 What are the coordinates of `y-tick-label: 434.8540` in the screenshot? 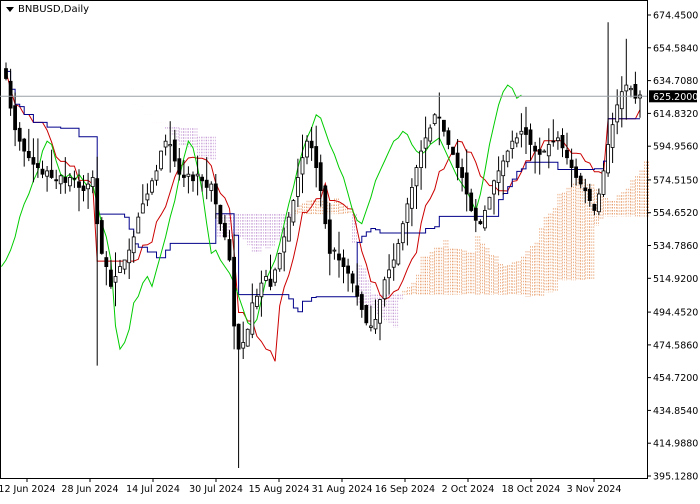 It's located at (675, 411).